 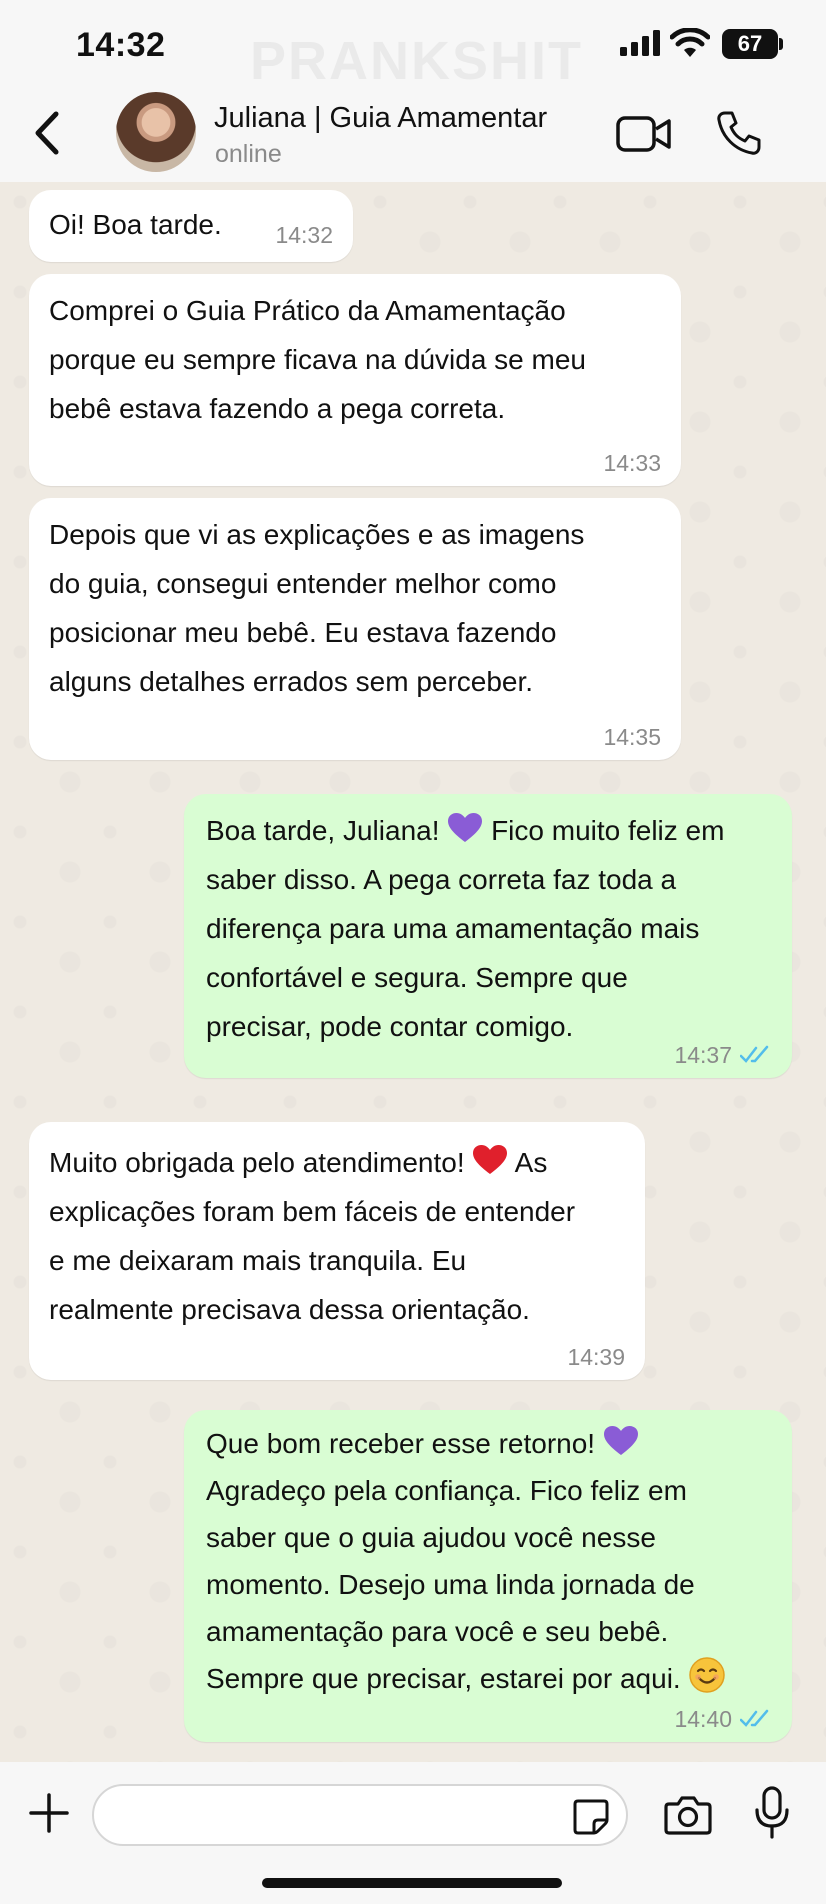 What do you see at coordinates (417, 61) in the screenshot?
I see `watermark: PRANKSHIT` at bounding box center [417, 61].